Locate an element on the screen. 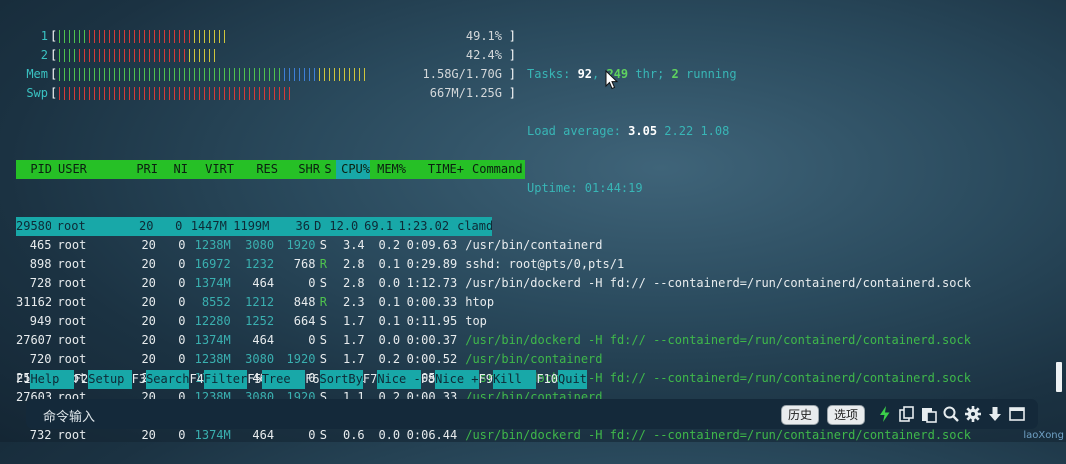 The image size is (1066, 464). gear-icon is located at coordinates (973, 414).